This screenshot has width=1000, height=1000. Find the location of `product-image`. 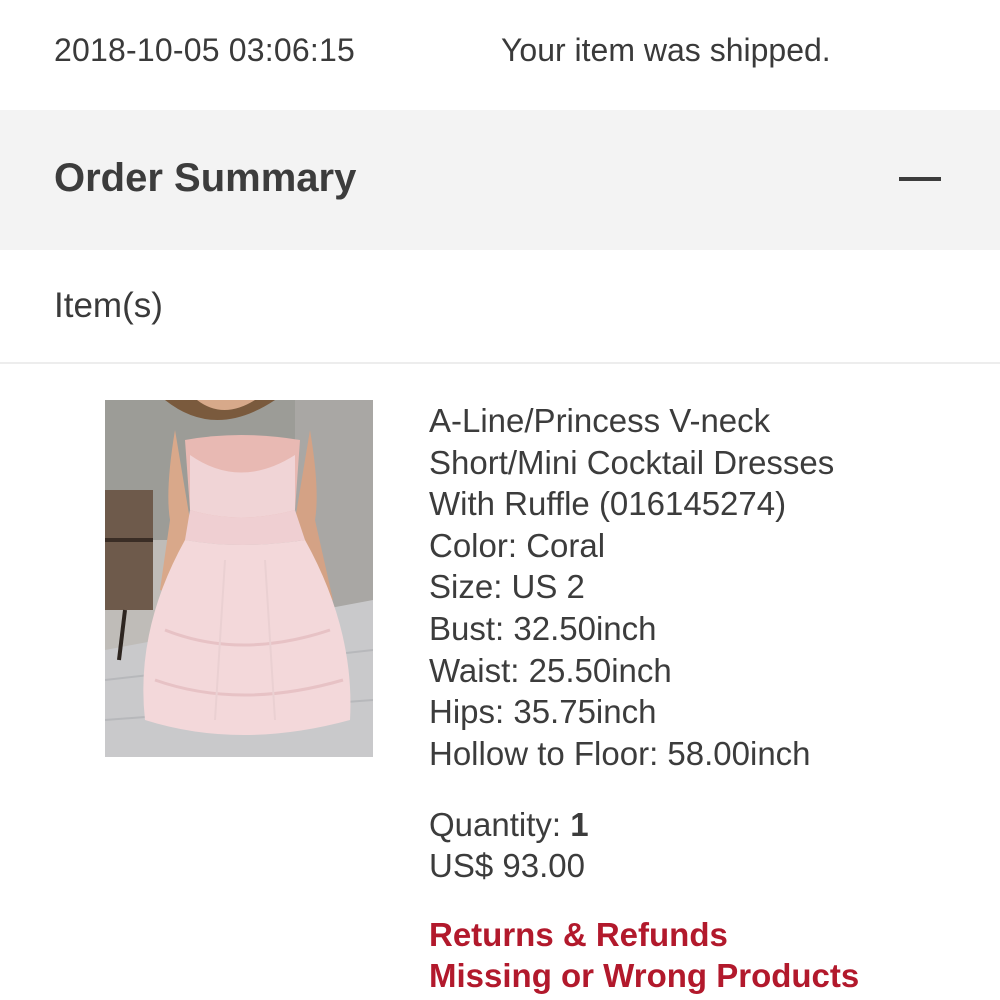

product-image is located at coordinates (239, 578).